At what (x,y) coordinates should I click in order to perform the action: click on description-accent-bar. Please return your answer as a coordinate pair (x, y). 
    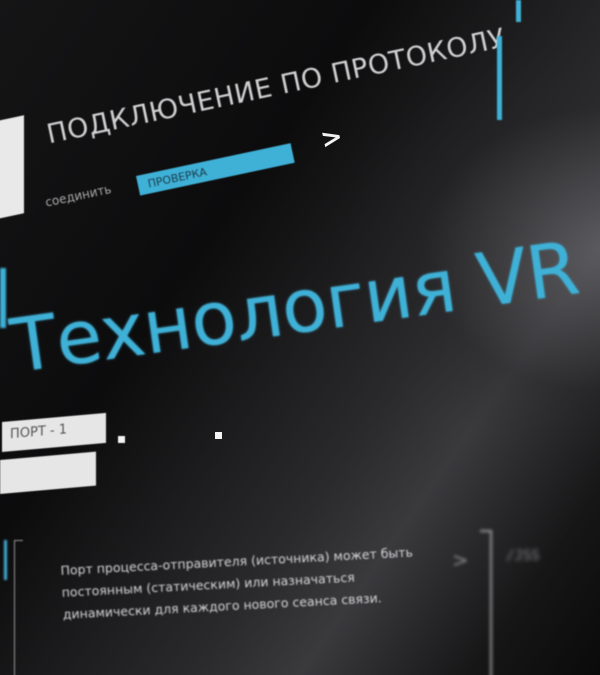
    Looking at the image, I should click on (5, 560).